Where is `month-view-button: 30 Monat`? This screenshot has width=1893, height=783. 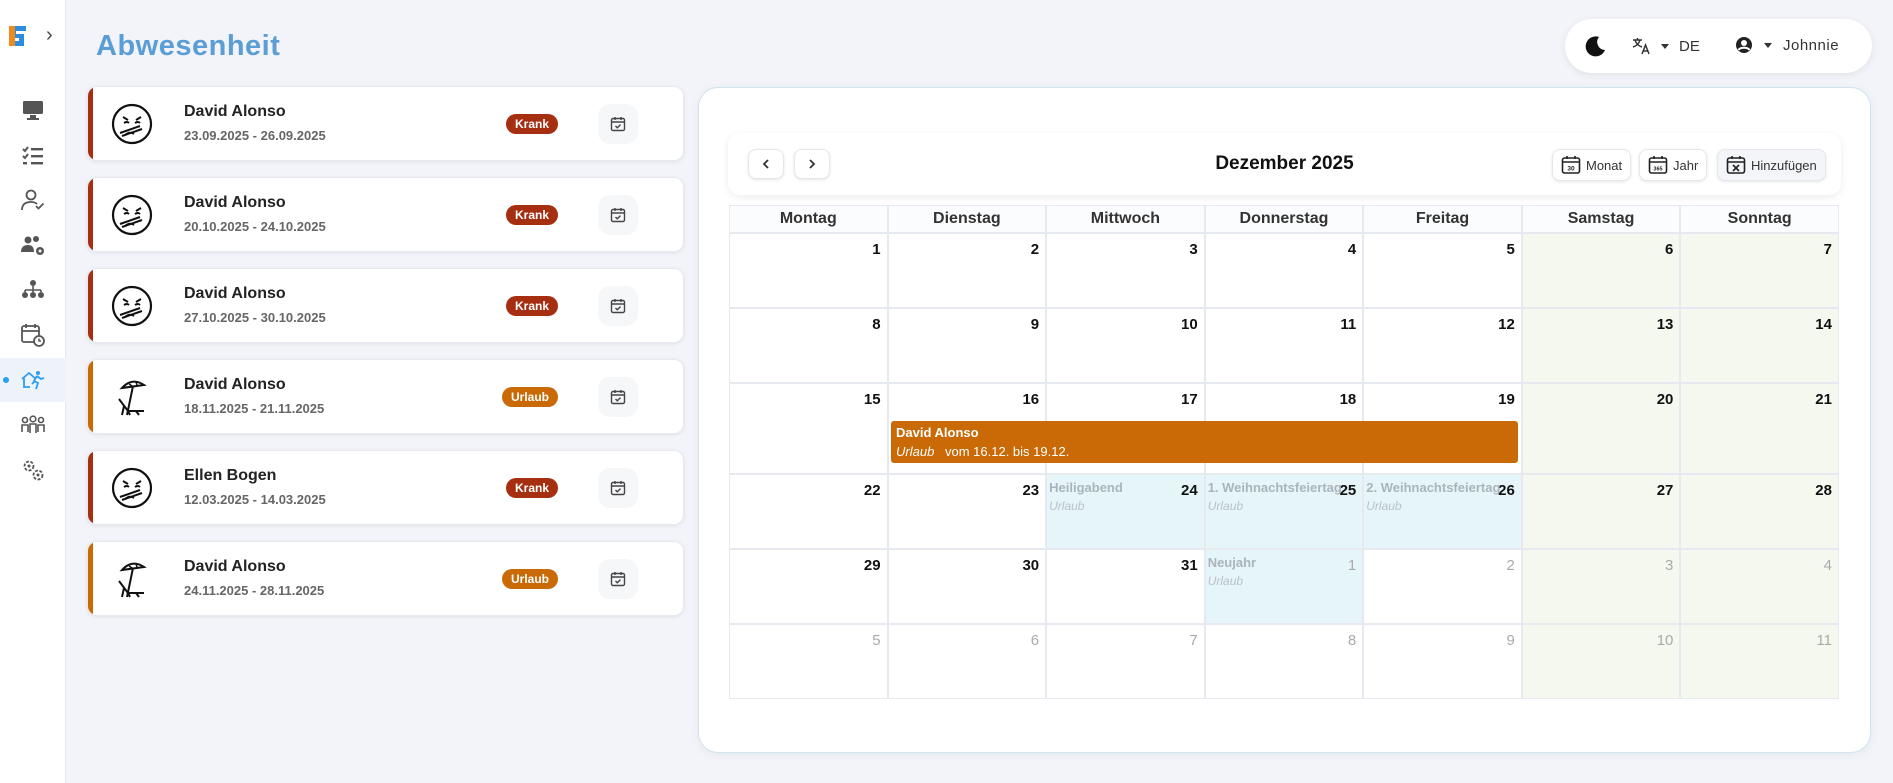 month-view-button: 30 Monat is located at coordinates (1592, 165).